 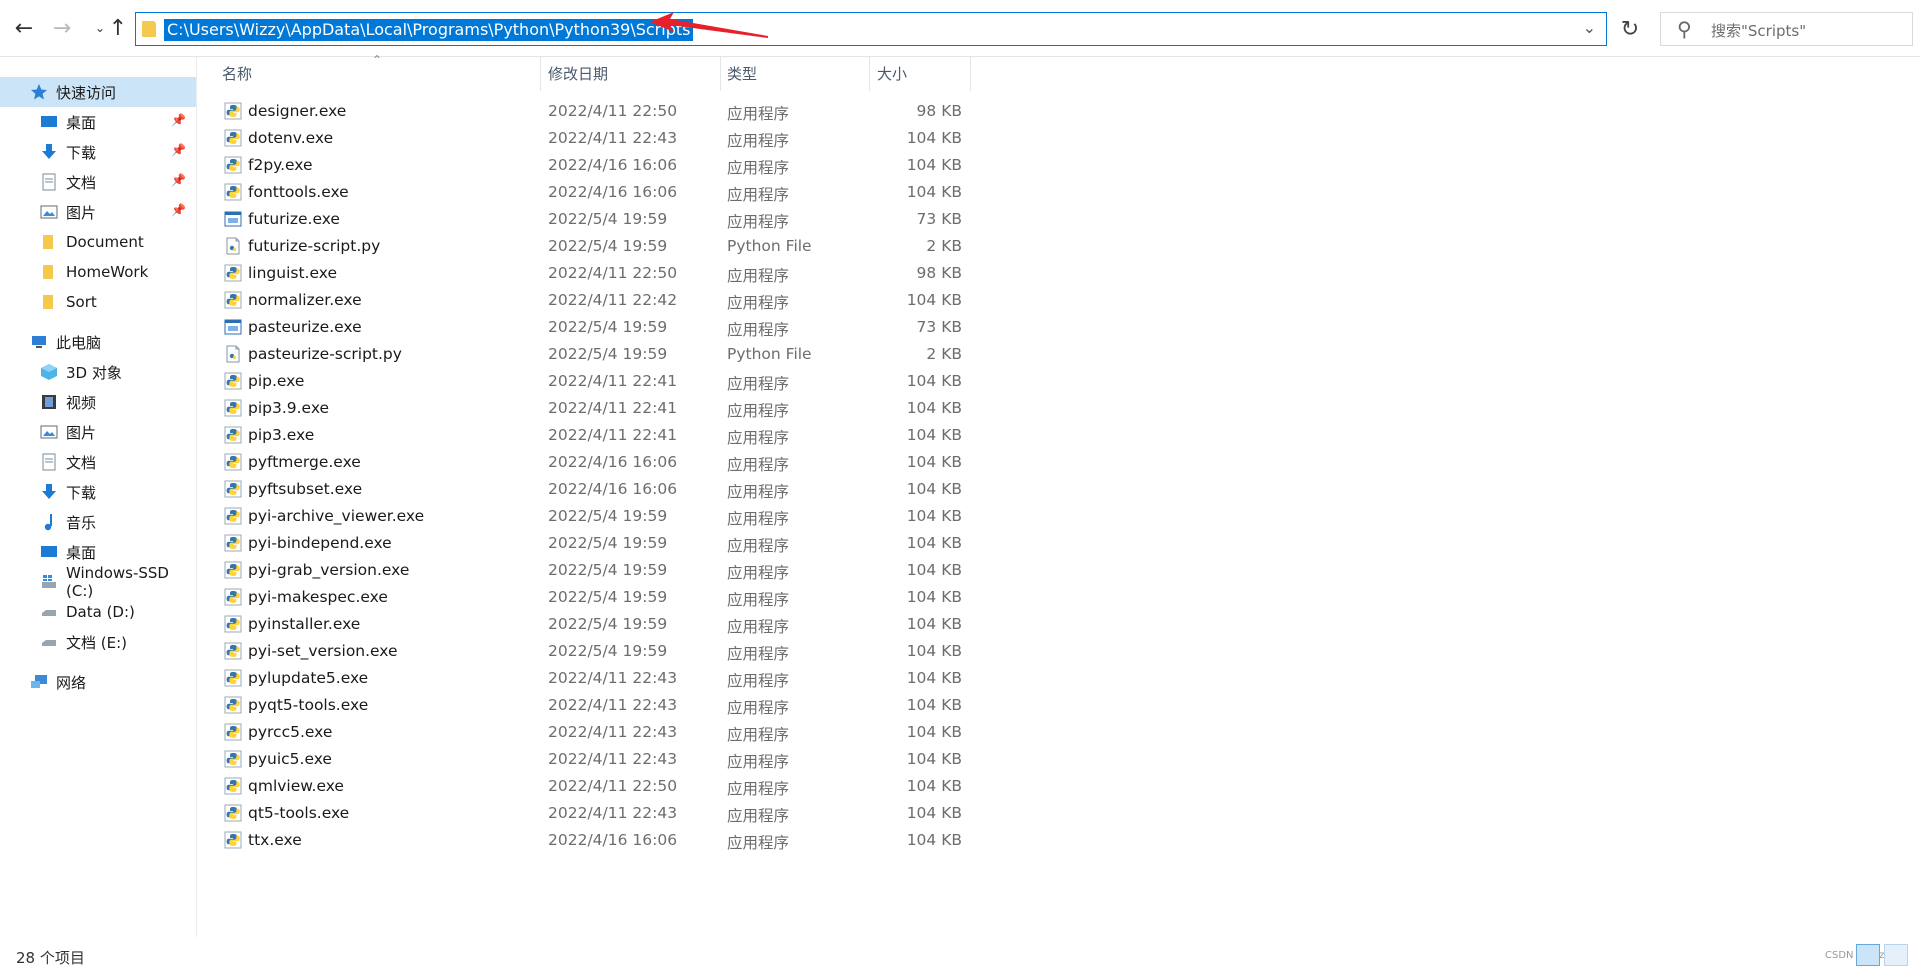 What do you see at coordinates (62, 28) in the screenshot?
I see `forward-button: →` at bounding box center [62, 28].